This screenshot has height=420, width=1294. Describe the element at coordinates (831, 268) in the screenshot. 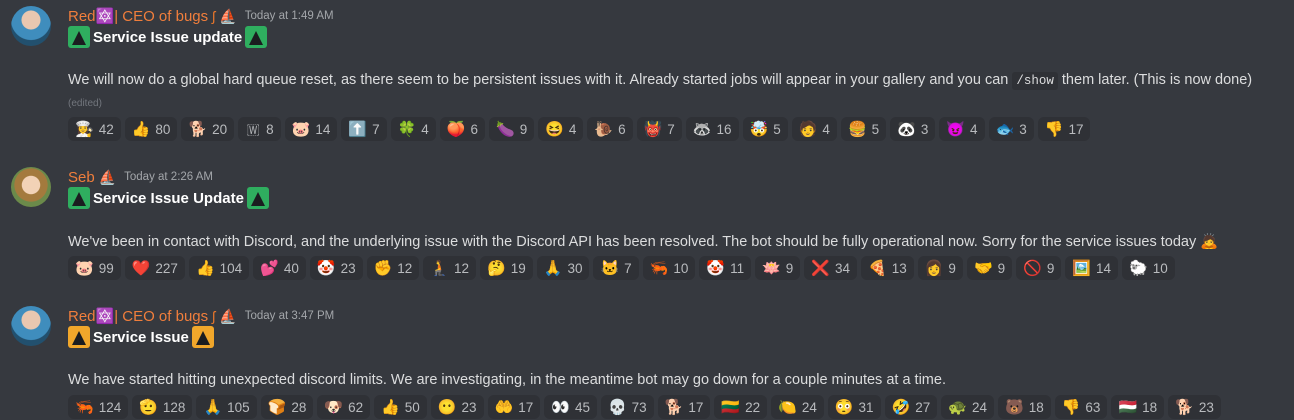

I see `reaction-button: ❌ 34` at that location.